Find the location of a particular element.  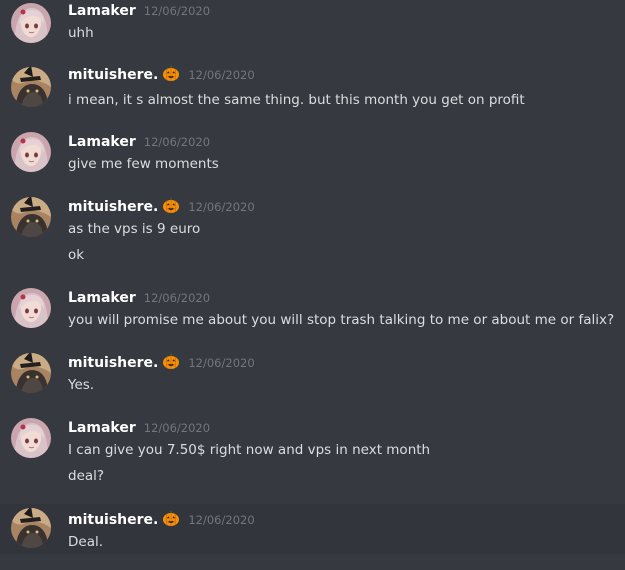

message-text: deal? is located at coordinates (86, 476).